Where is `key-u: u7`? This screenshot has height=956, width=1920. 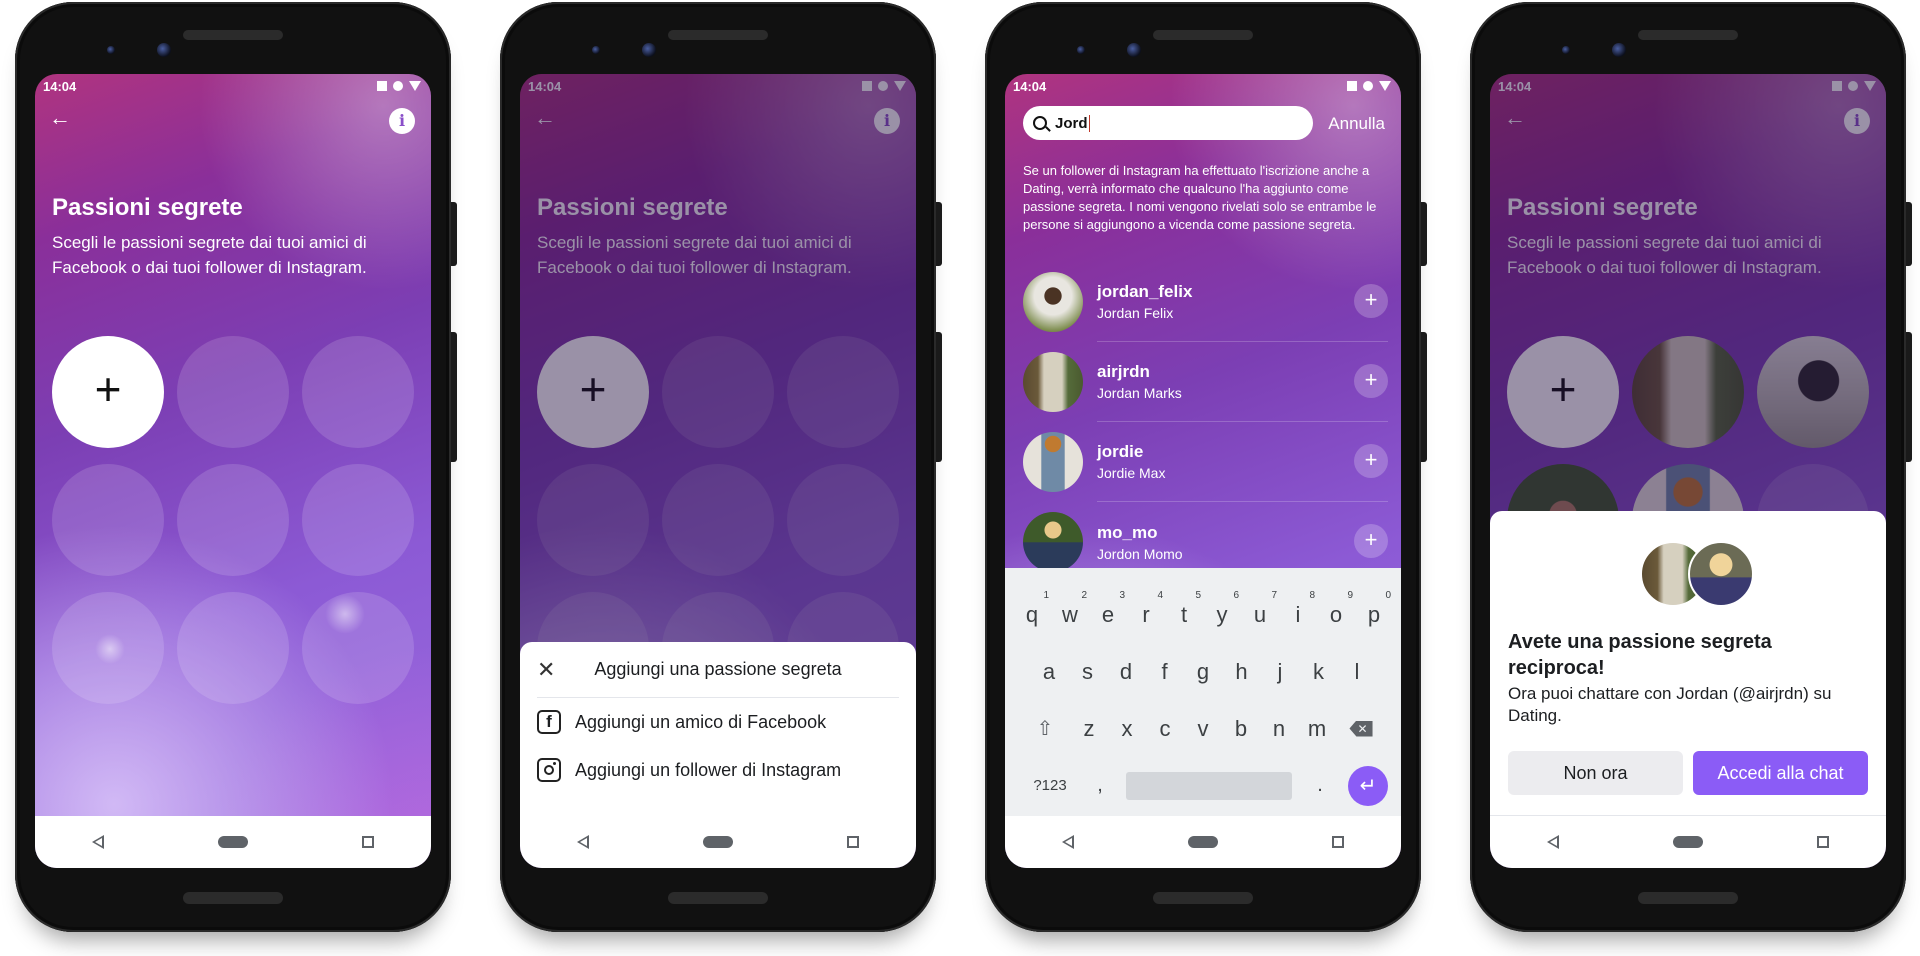
key-u: u7 is located at coordinates (1260, 609).